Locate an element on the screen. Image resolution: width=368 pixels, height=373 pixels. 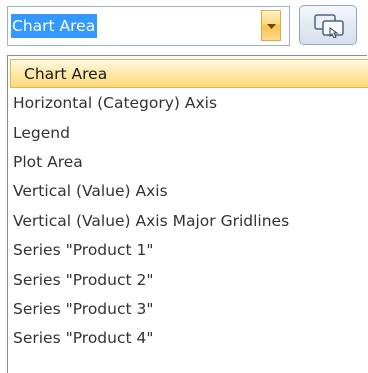
list-item-vertical-axis-gridlines: Vertical (Value) Axis Major Gridlines is located at coordinates (151, 221).